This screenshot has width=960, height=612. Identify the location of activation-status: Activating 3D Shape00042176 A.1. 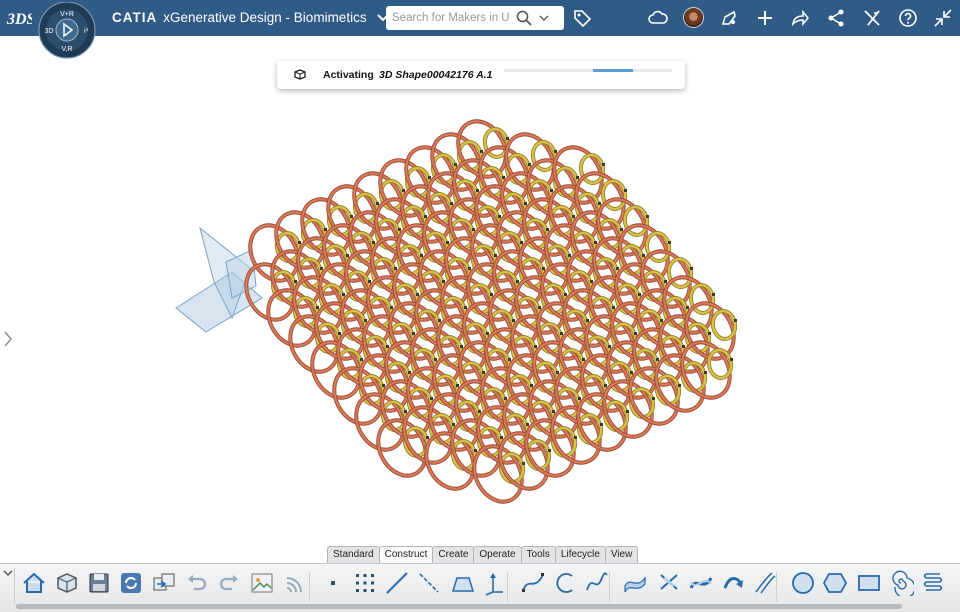
(481, 75).